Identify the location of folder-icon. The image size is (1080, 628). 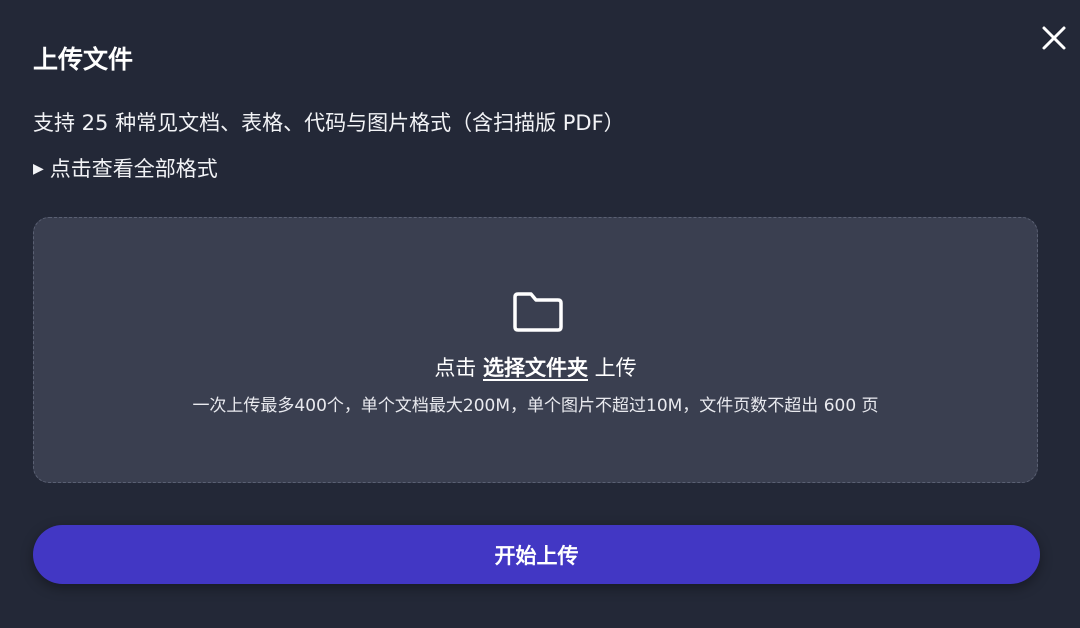
(538, 312).